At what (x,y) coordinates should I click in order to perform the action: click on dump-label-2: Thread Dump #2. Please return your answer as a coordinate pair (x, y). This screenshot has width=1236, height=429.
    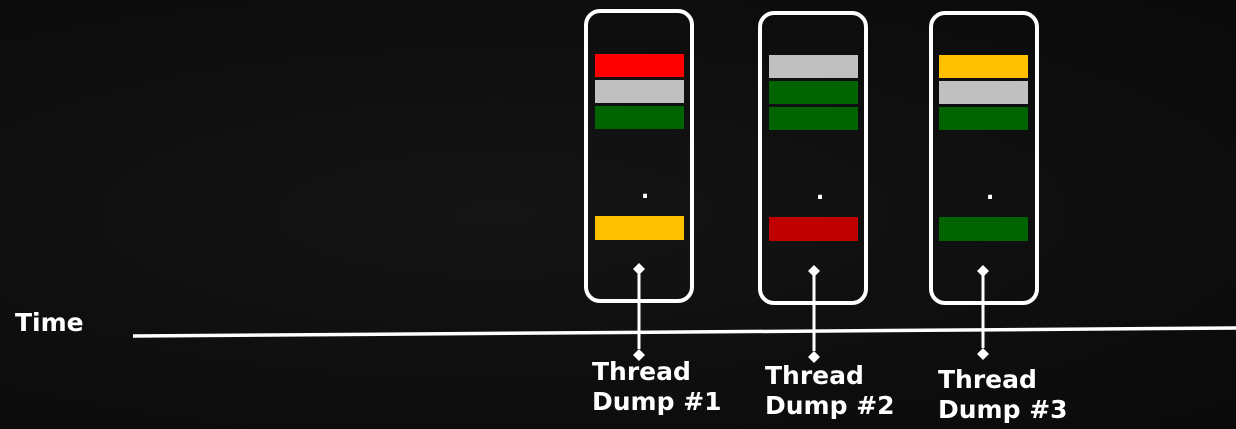
    Looking at the image, I should click on (830, 391).